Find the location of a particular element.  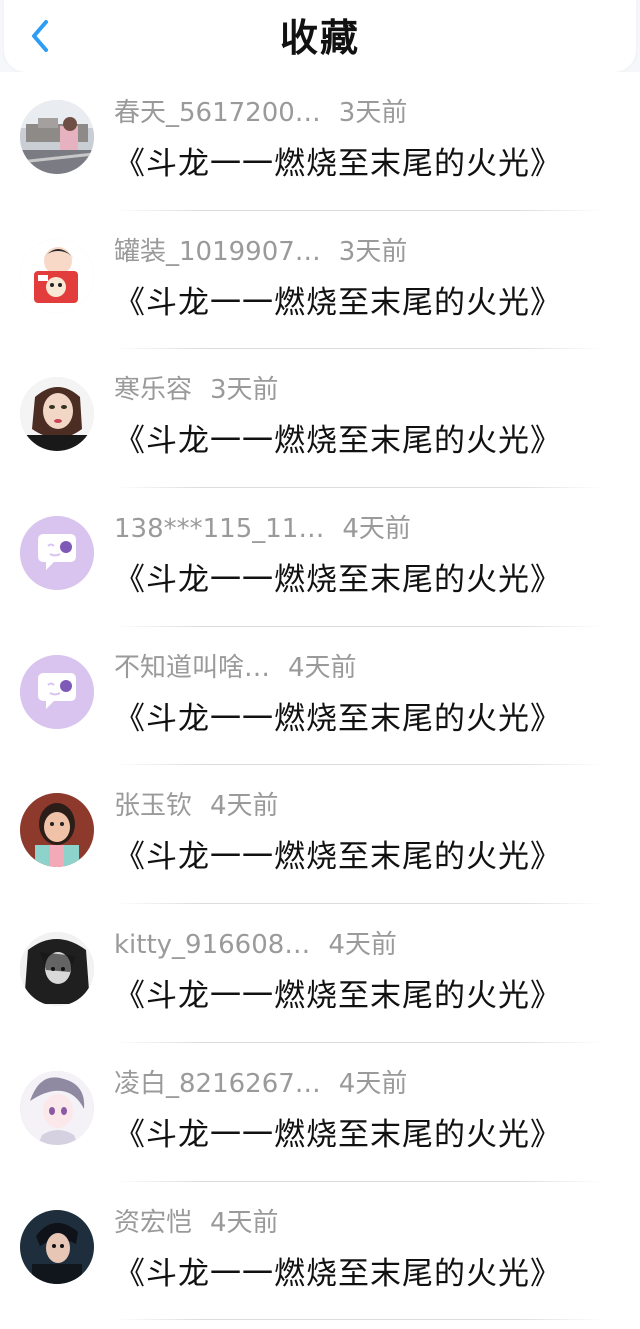

anime-avatar is located at coordinates (57, 1107).